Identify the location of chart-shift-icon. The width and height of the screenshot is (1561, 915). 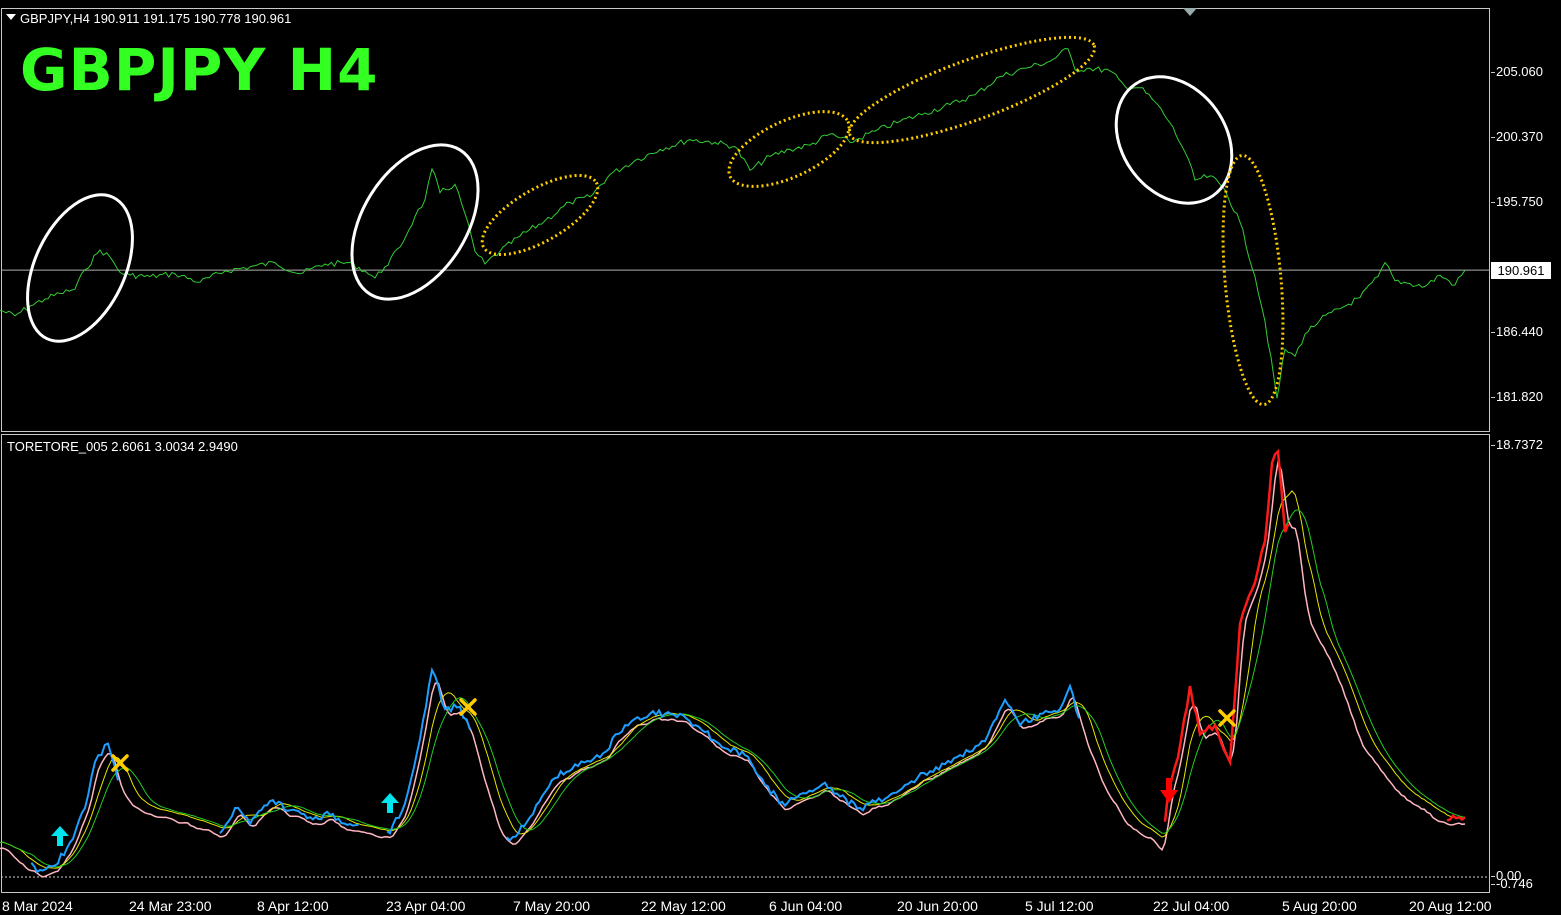
(1190, 12).